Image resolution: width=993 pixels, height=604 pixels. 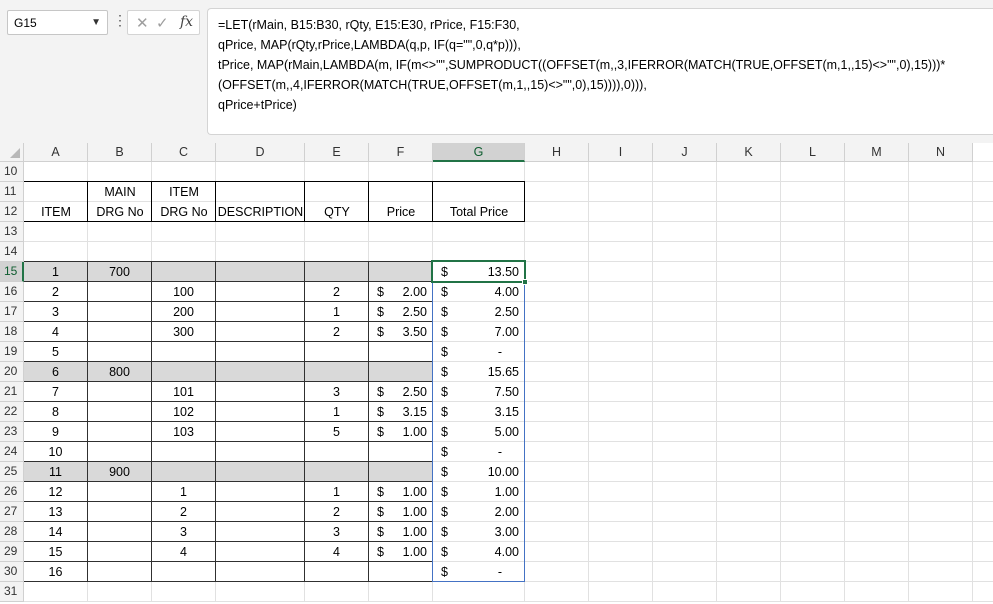 What do you see at coordinates (12, 272) in the screenshot?
I see `row-header-15: 15` at bounding box center [12, 272].